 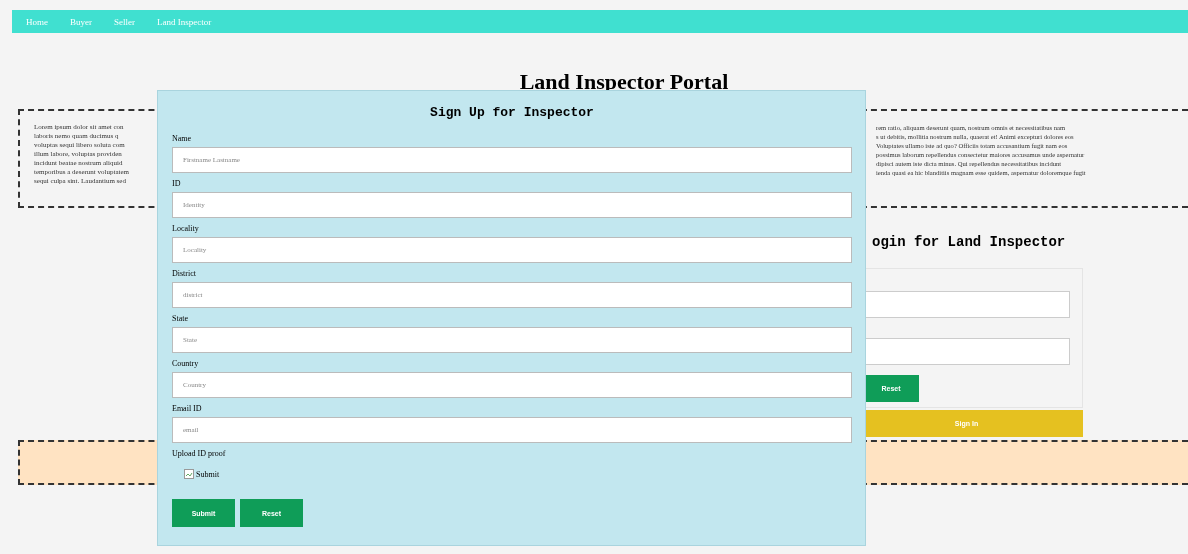 I want to click on field-label: District, so click(x=184, y=274).